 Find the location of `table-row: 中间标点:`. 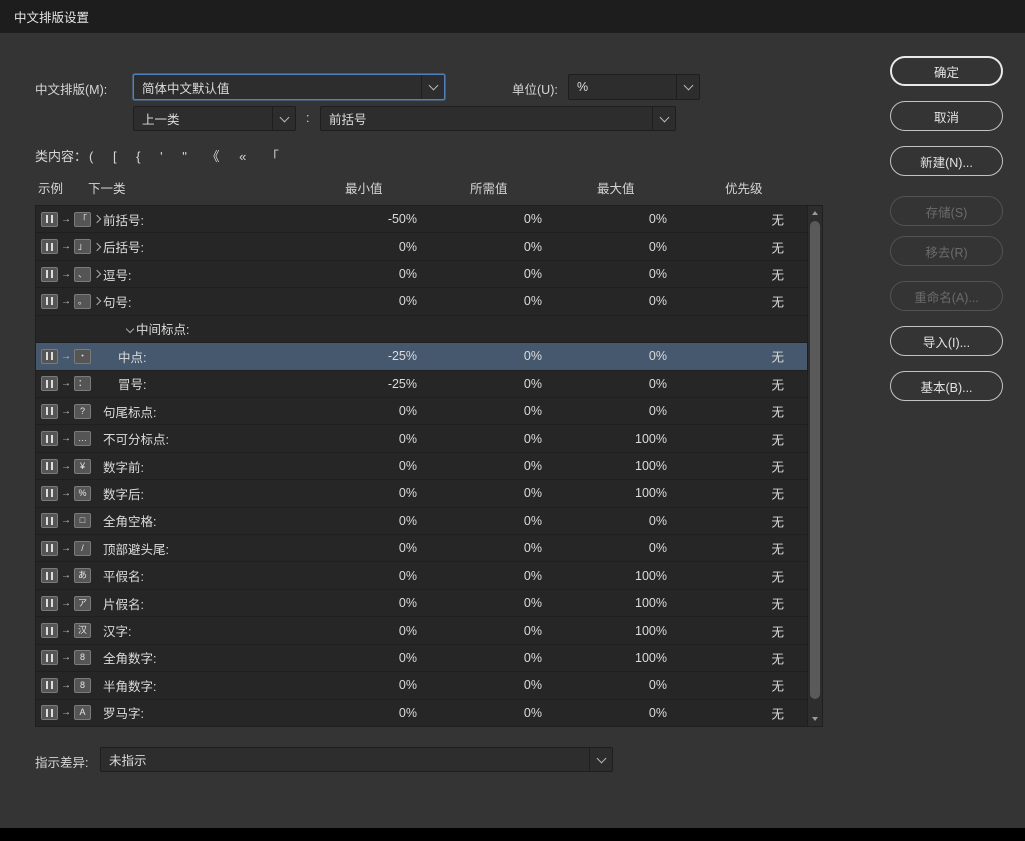

table-row: 中间标点: is located at coordinates (421, 330).